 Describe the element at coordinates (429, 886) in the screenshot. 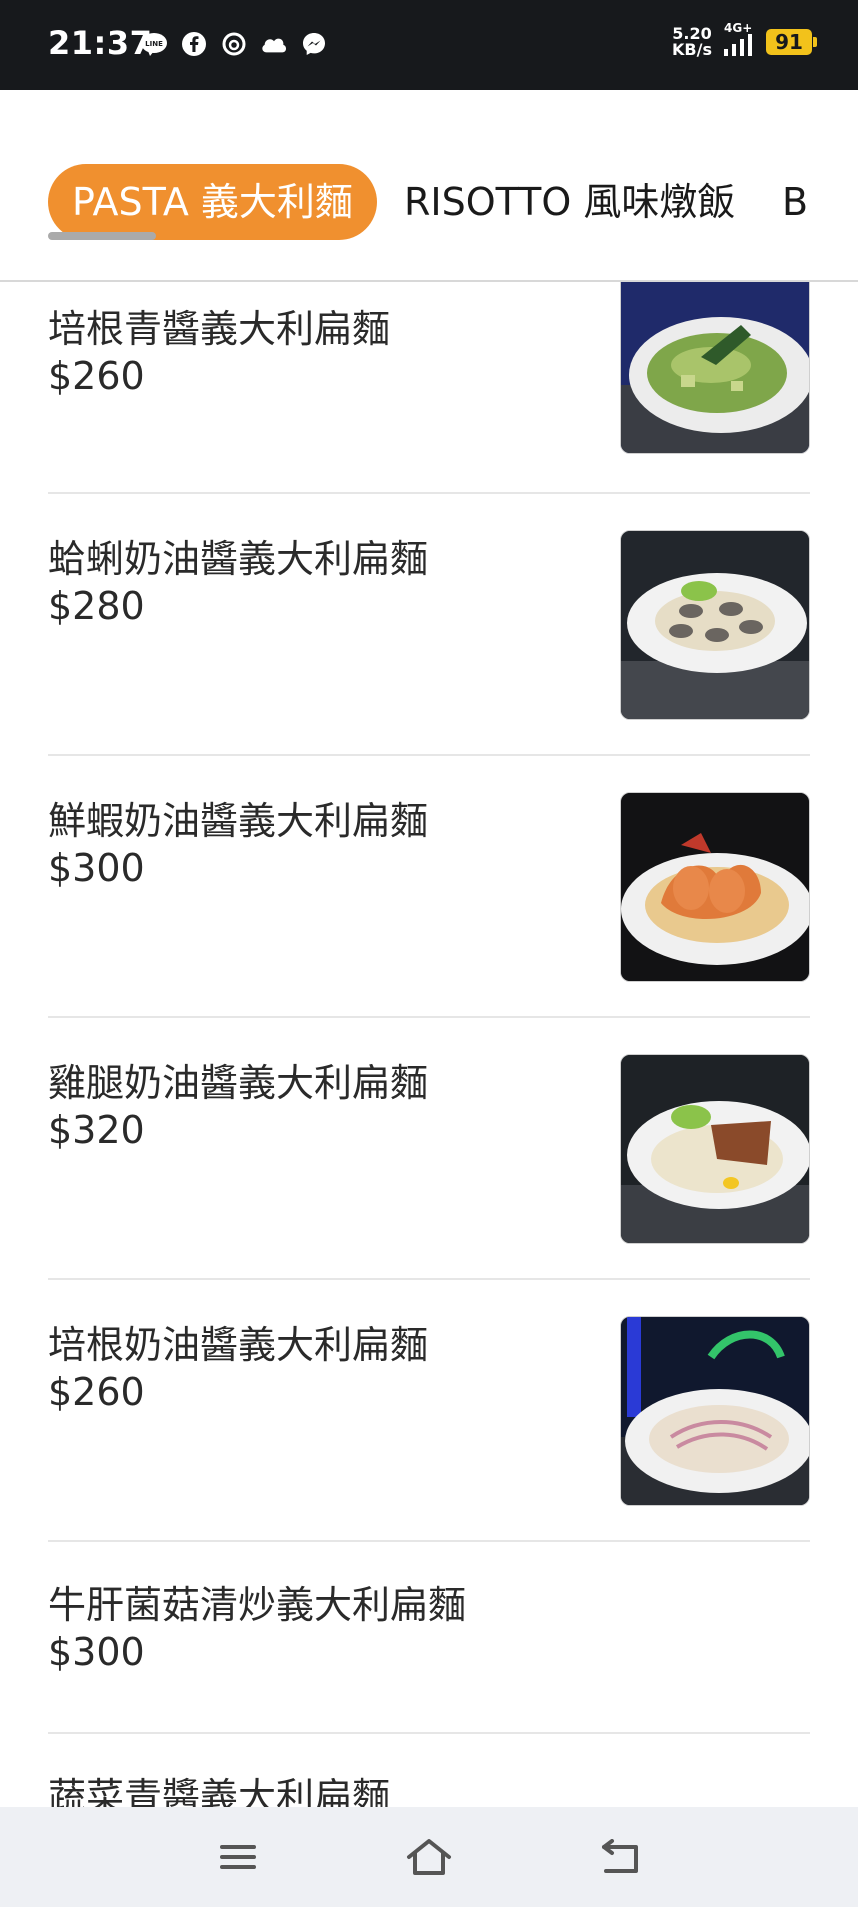

I see `menu-item: 鮮蝦奶油醬義大利扁麵 $300` at that location.